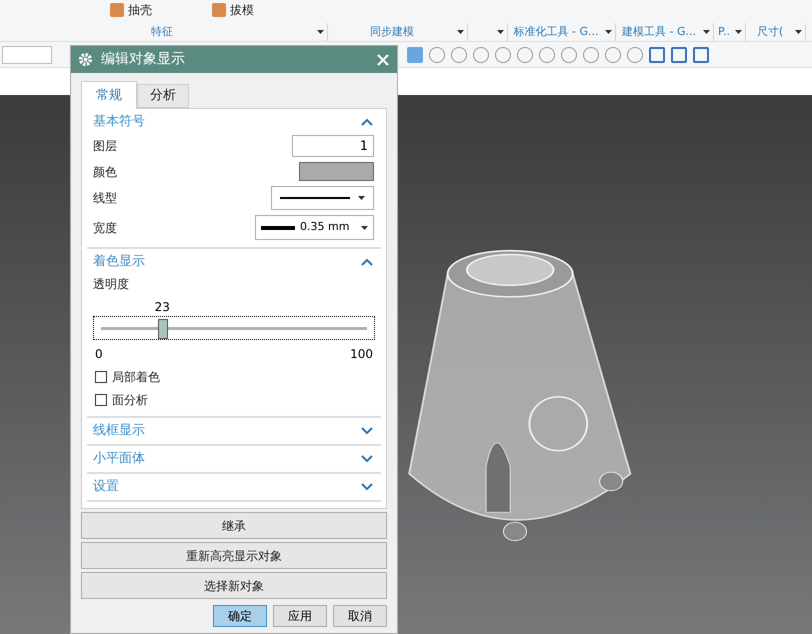 This screenshot has height=634, width=812. I want to click on slider-label: 透明度, so click(111, 284).